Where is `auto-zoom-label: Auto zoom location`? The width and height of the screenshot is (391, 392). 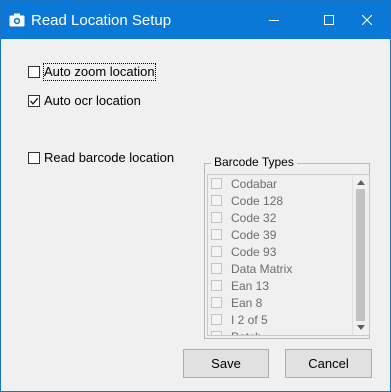
auto-zoom-label: Auto zoom location is located at coordinates (99, 72).